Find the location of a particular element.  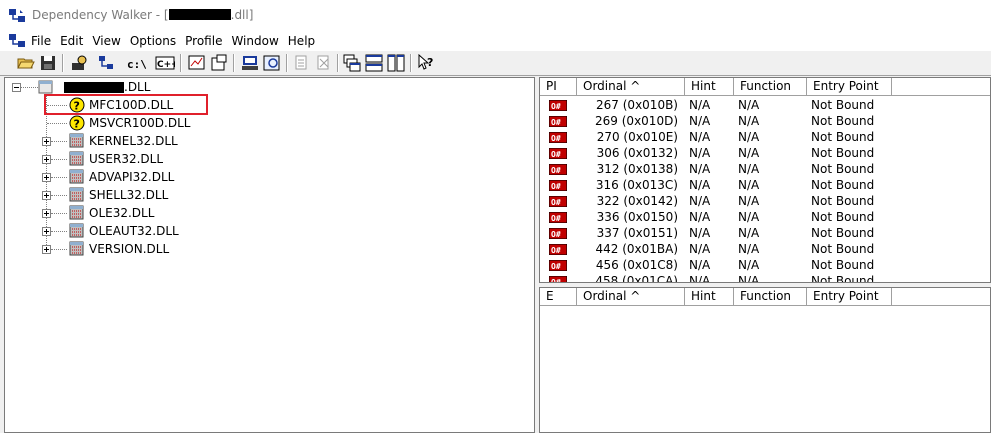

tree-item-oleaut32-dll: OLEAUT32.DLL is located at coordinates (124, 231).